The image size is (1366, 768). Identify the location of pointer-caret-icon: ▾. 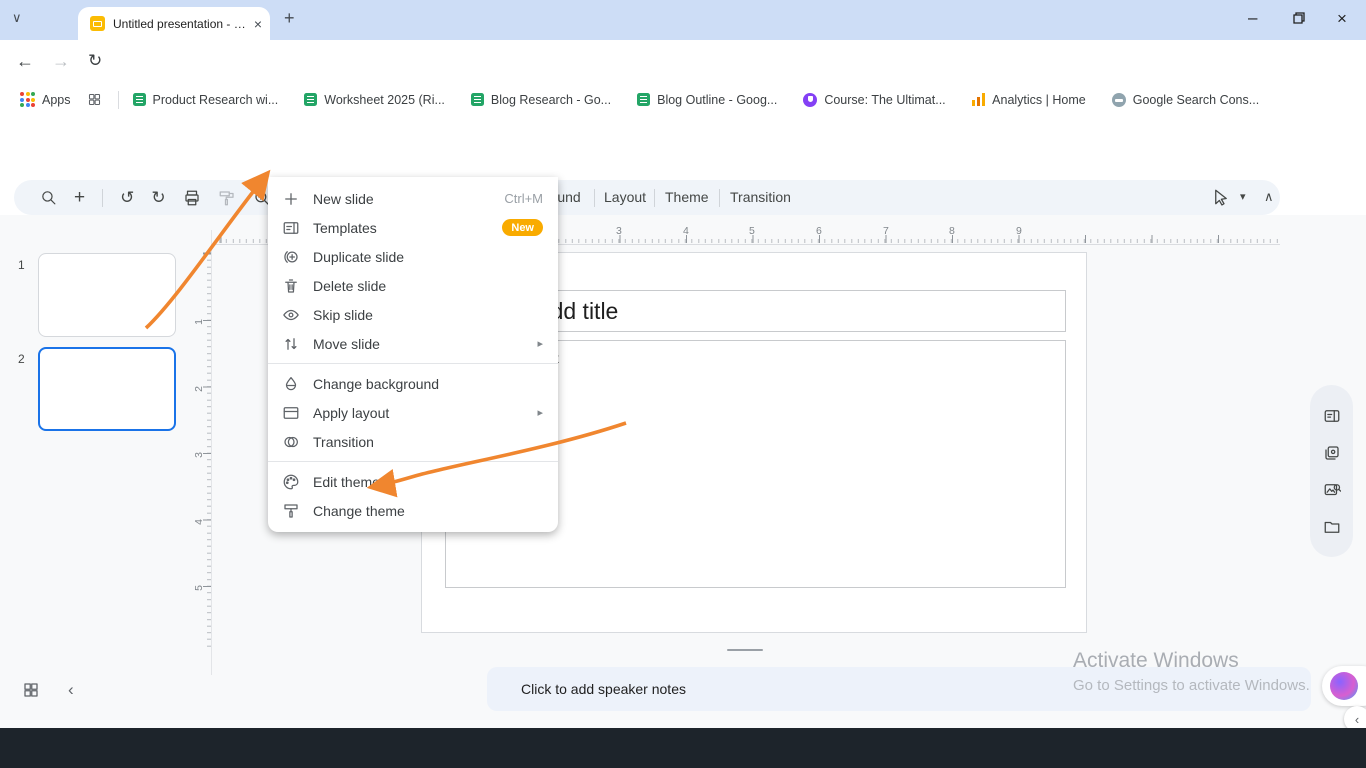
(1243, 196).